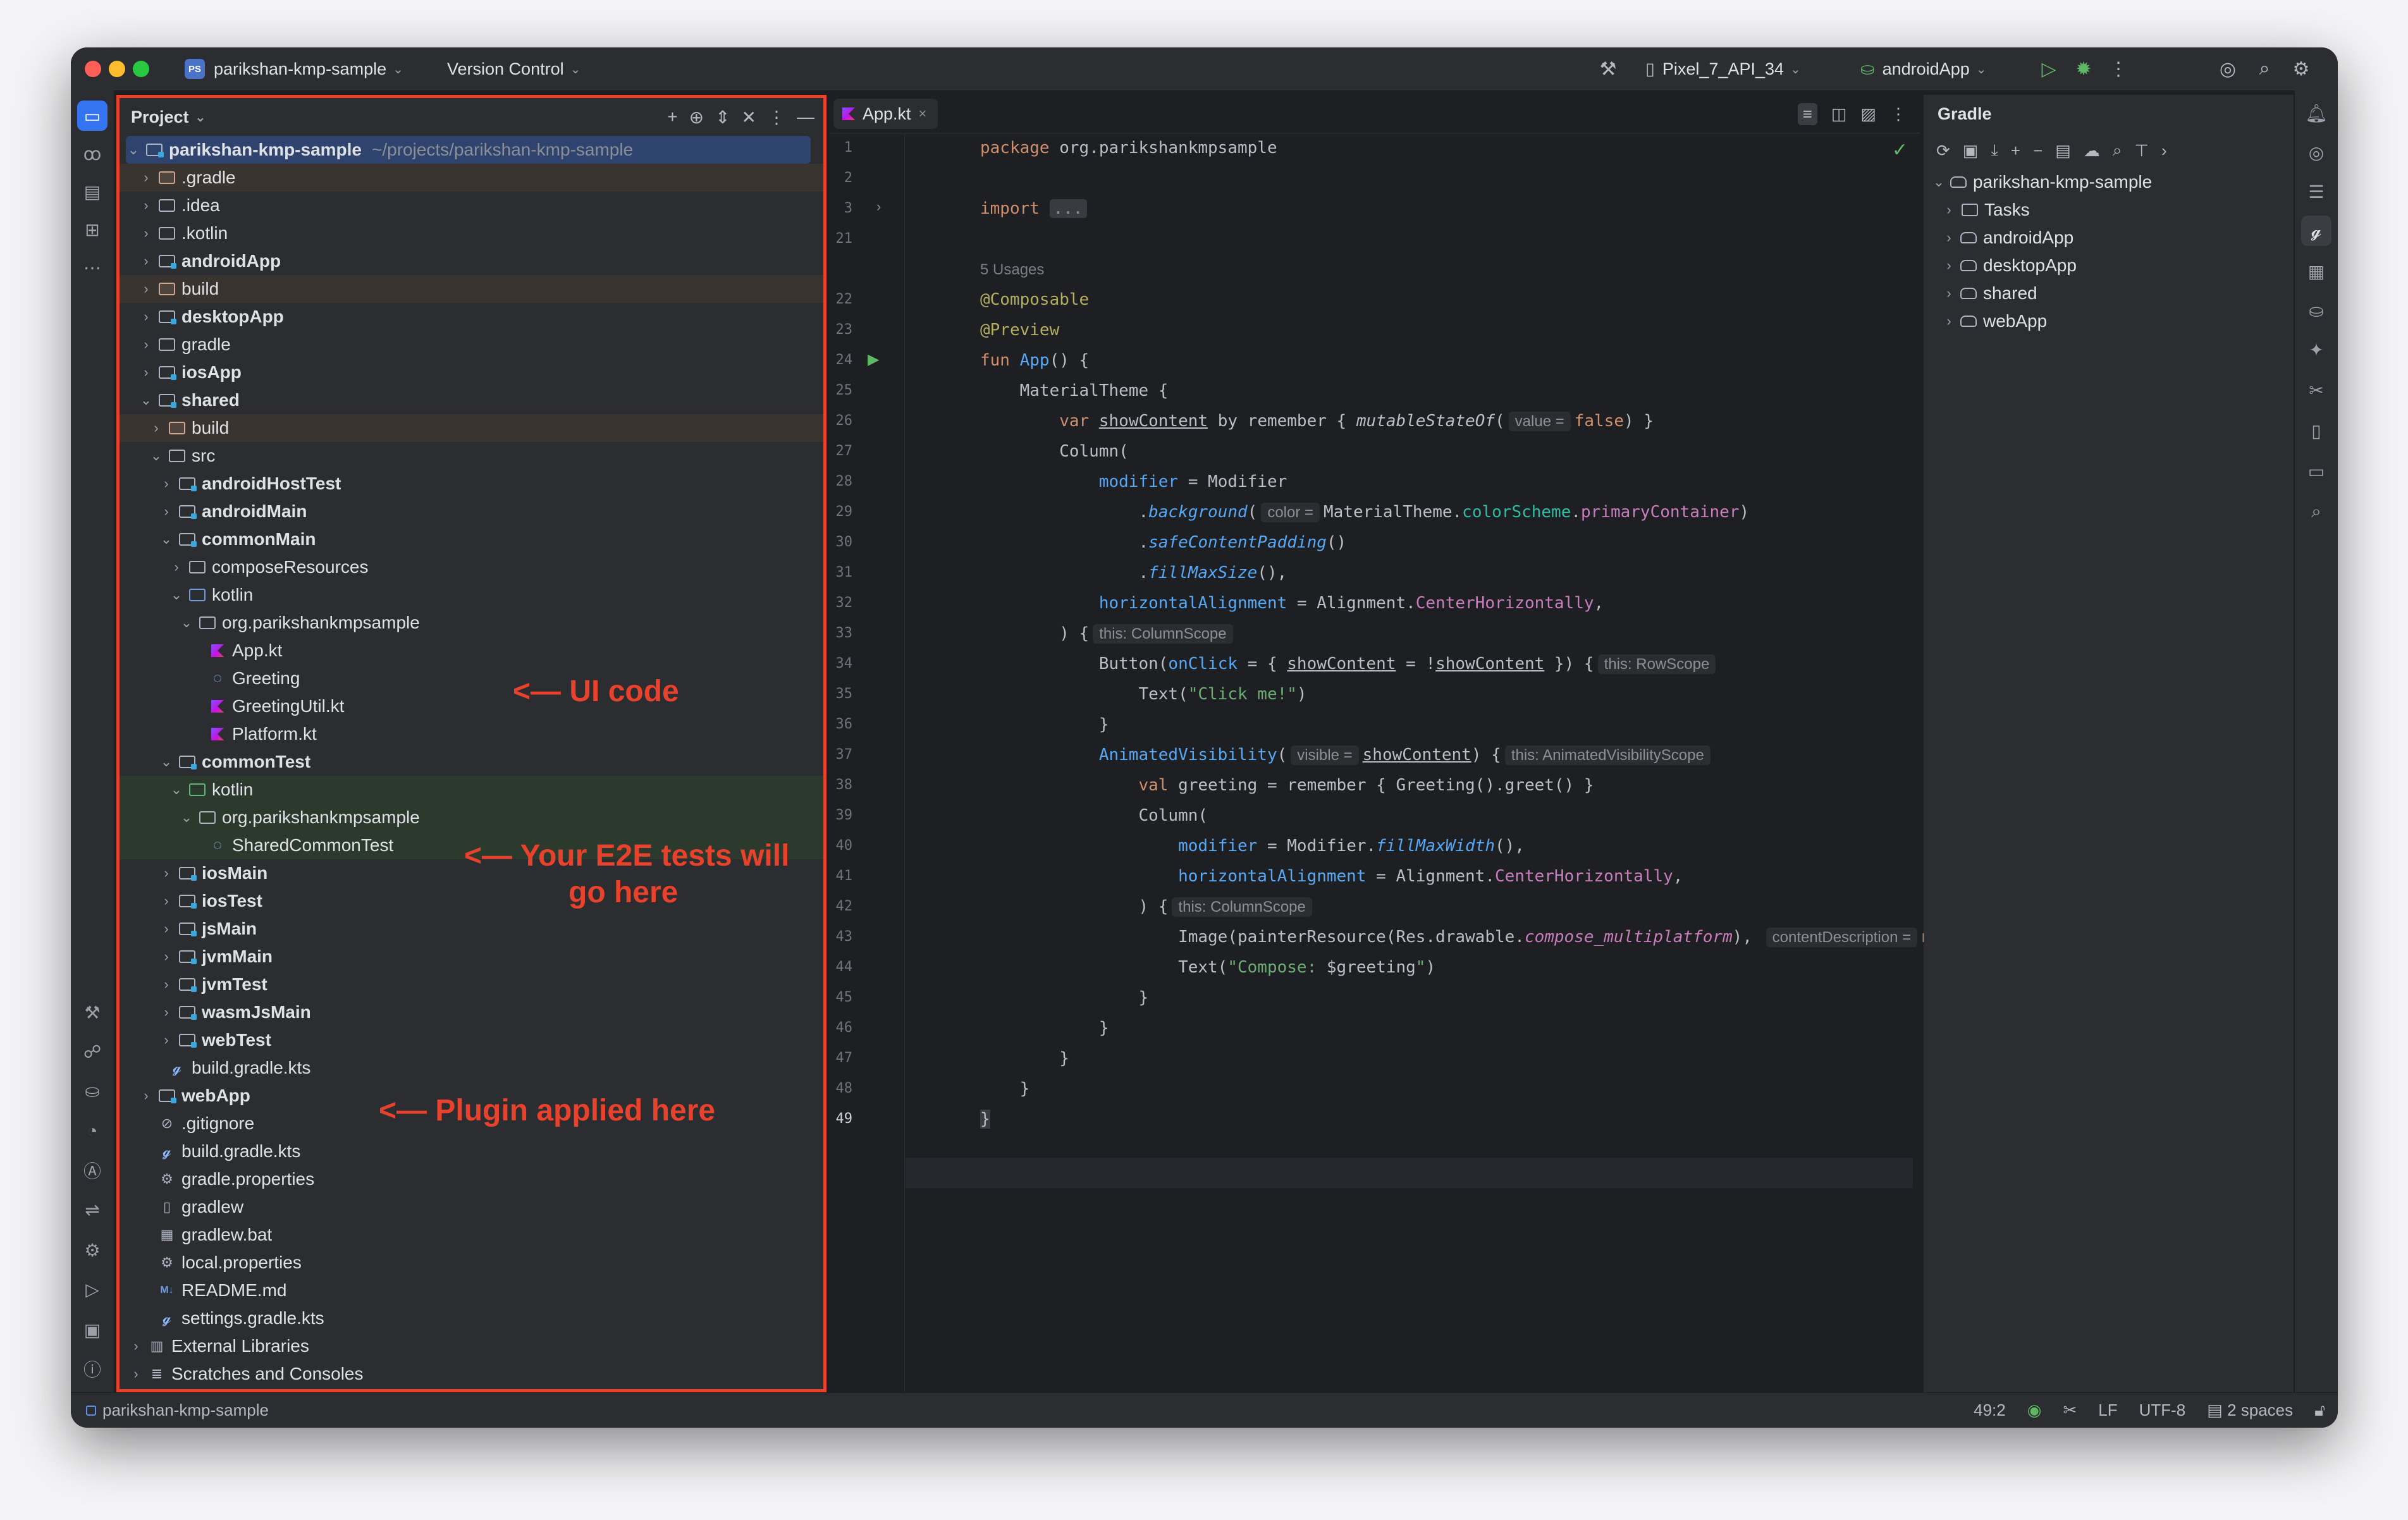  What do you see at coordinates (672, 117) in the screenshot?
I see `add-icon: +` at bounding box center [672, 117].